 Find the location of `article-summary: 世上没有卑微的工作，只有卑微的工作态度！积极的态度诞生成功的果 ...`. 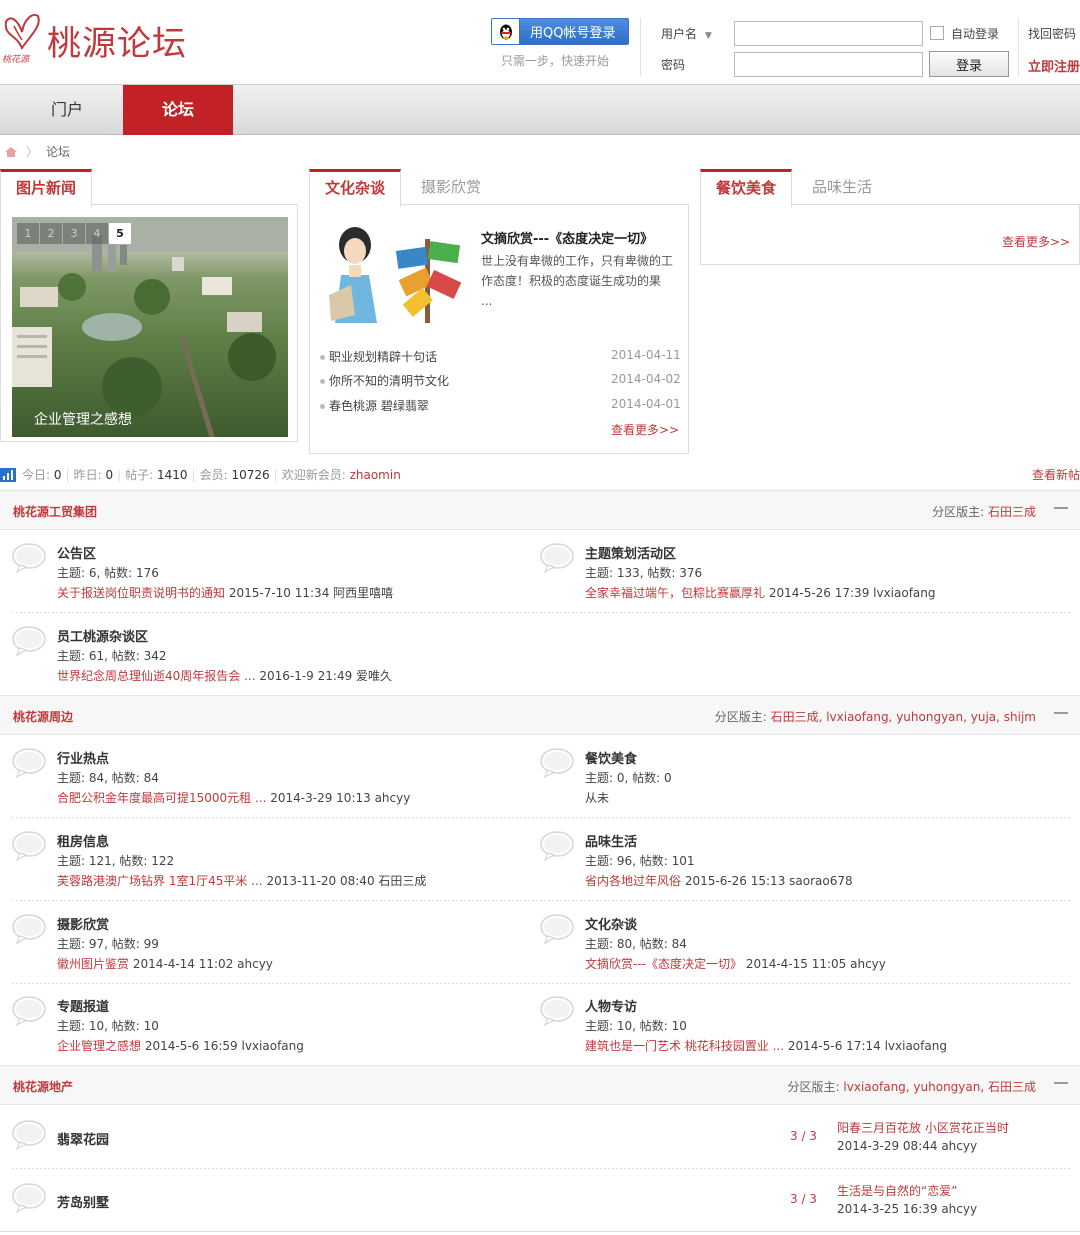

article-summary: 世上没有卑微的工作，只有卑微的工作态度！积极的态度诞生成功的果 ... is located at coordinates (577, 281).